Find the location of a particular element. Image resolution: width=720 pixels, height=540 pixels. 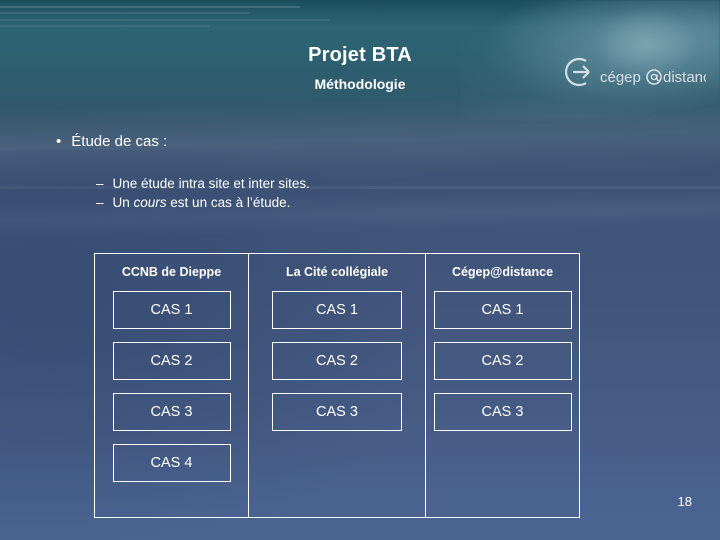

bullet-level-2-text: Un cours est un cas à l’étude. is located at coordinates (202, 202).